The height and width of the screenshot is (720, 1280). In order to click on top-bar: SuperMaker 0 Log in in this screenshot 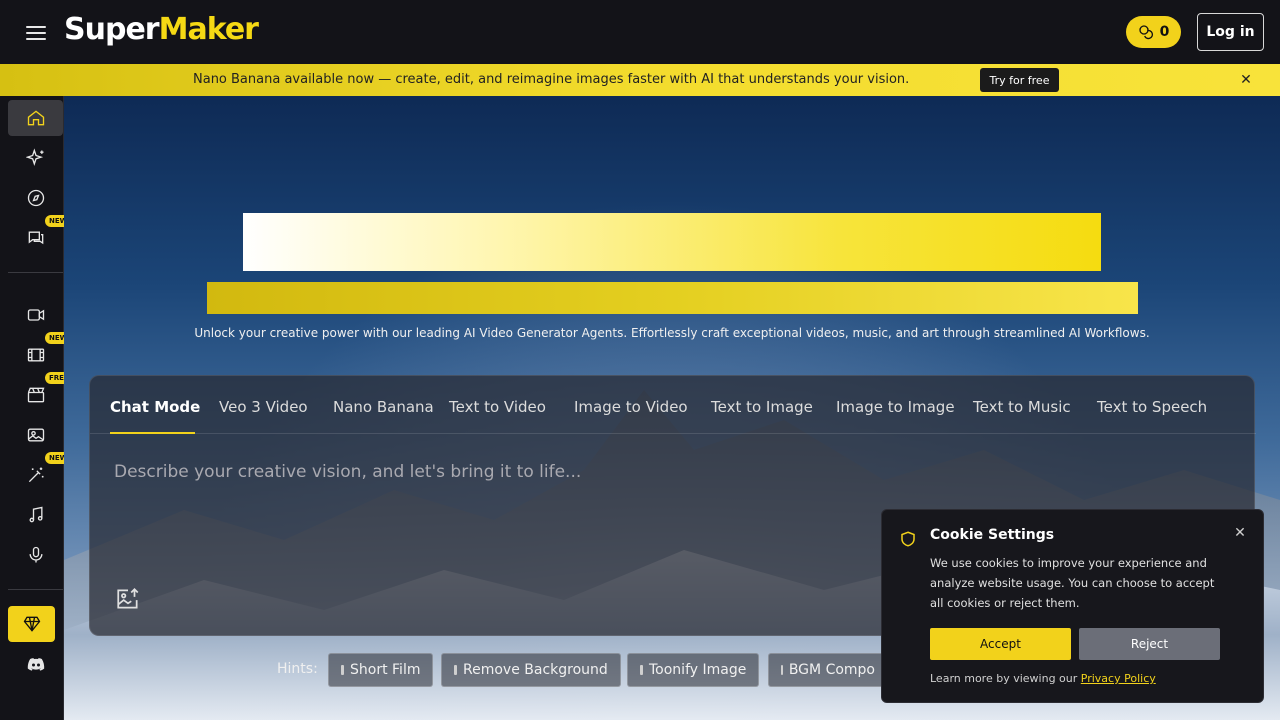, I will do `click(640, 32)`.